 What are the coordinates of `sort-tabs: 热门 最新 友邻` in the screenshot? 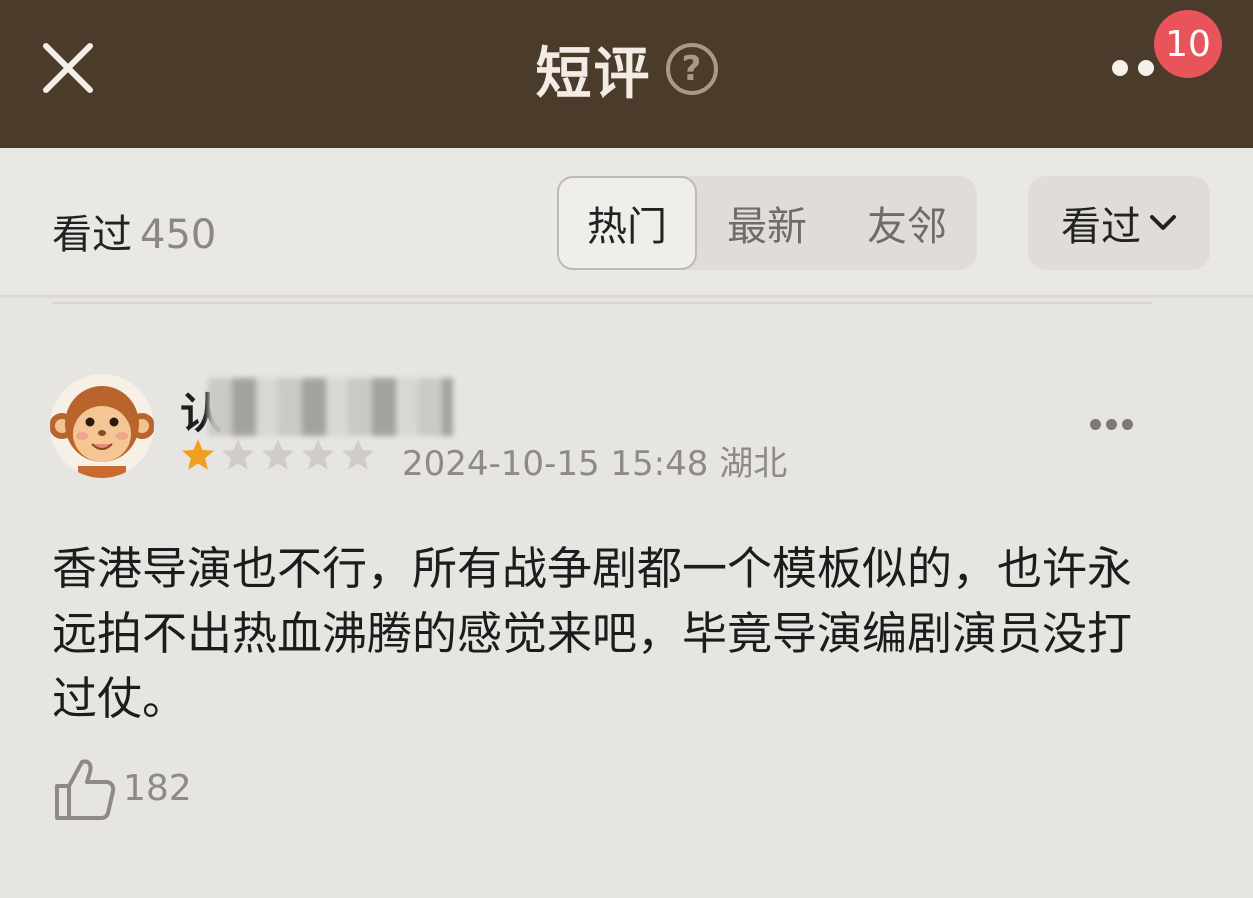 It's located at (767, 223).